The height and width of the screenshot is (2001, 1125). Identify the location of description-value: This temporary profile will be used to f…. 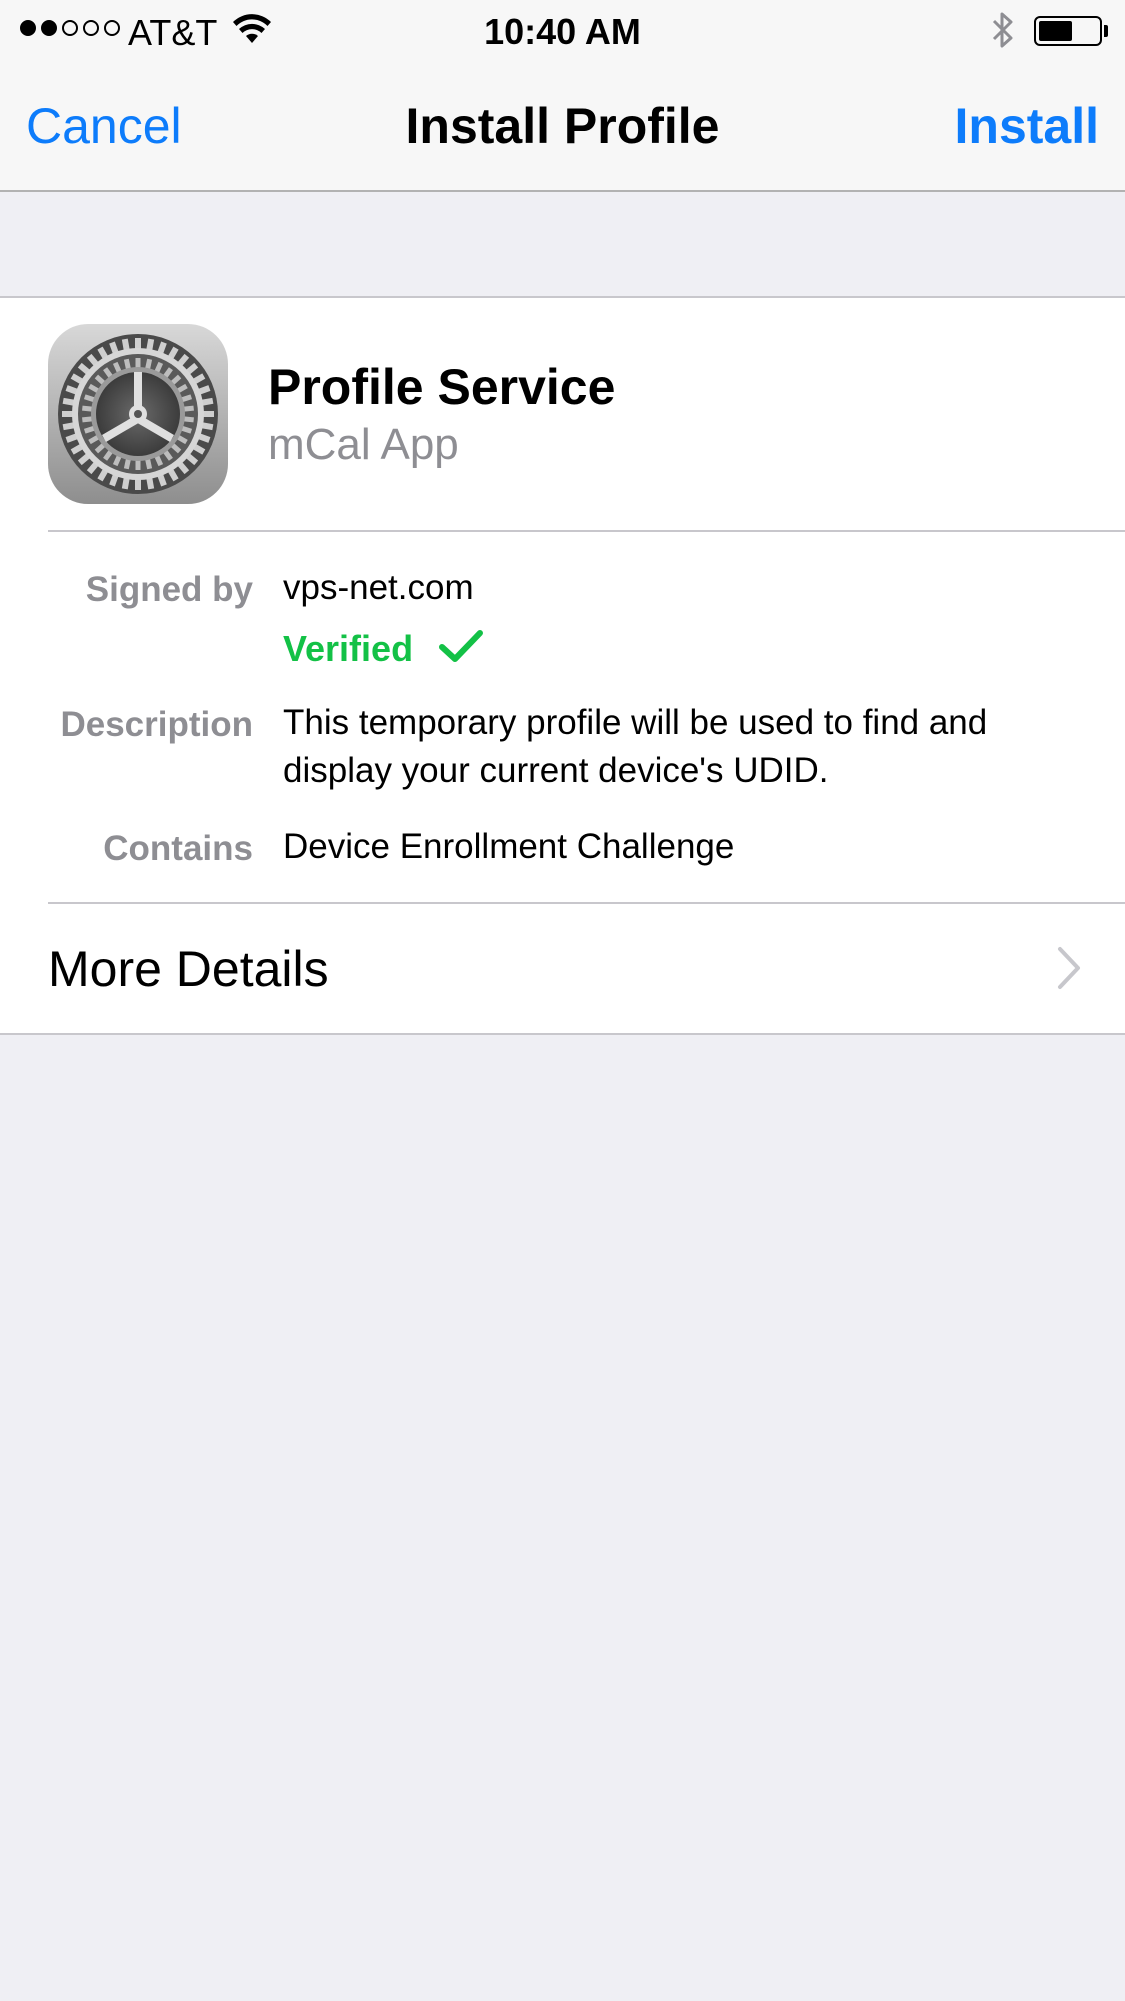
(635, 747).